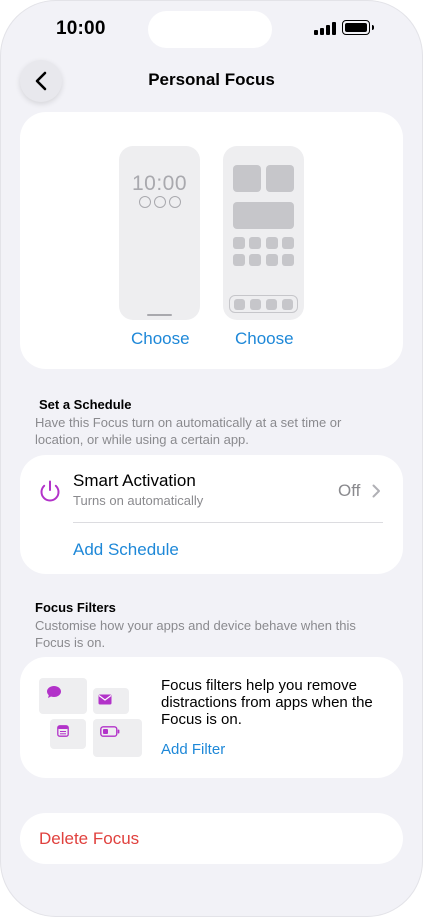  What do you see at coordinates (211, 79) in the screenshot?
I see `page-title: Personal Focus` at bounding box center [211, 79].